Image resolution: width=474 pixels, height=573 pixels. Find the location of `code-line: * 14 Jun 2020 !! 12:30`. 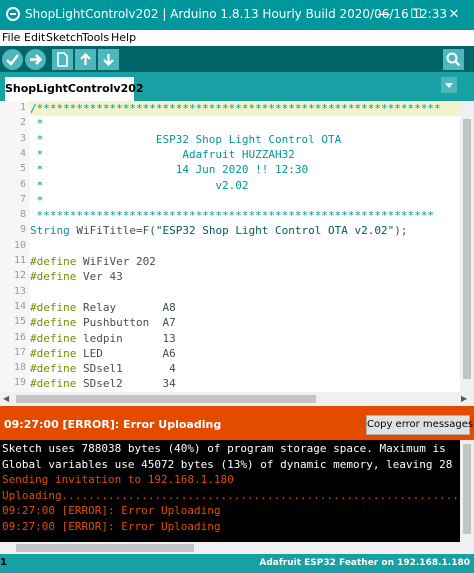

code-line: * 14 Jun 2020 !! 12:30 is located at coordinates (169, 170).